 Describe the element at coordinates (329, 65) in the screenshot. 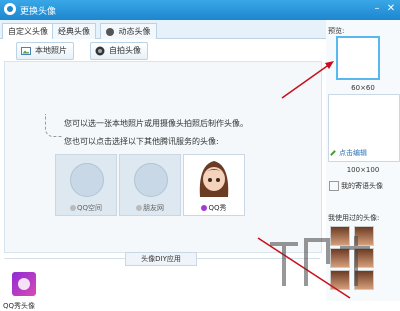

I see `arrowhead-preview` at that location.